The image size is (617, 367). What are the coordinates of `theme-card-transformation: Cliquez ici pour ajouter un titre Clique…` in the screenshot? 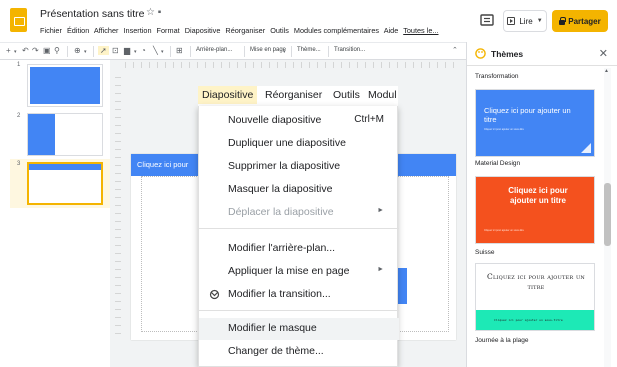 It's located at (535, 123).